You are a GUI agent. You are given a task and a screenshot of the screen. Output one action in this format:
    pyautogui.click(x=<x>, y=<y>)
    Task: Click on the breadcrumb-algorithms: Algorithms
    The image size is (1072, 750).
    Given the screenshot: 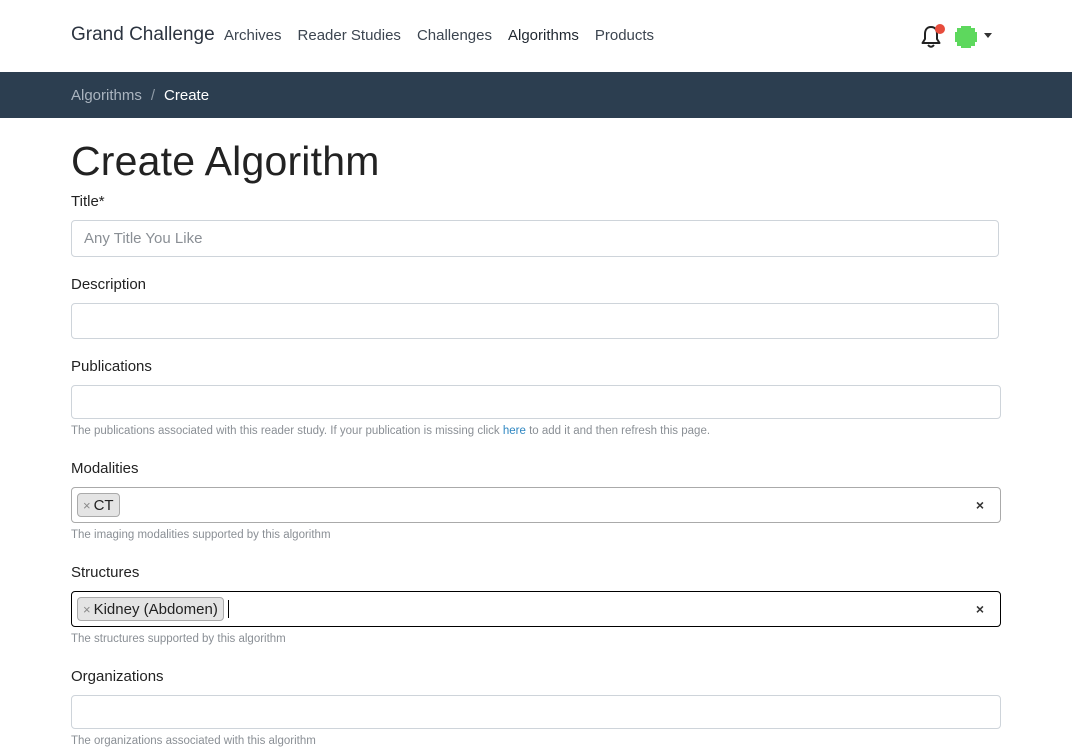 What is the action you would take?
    pyautogui.click(x=106, y=95)
    